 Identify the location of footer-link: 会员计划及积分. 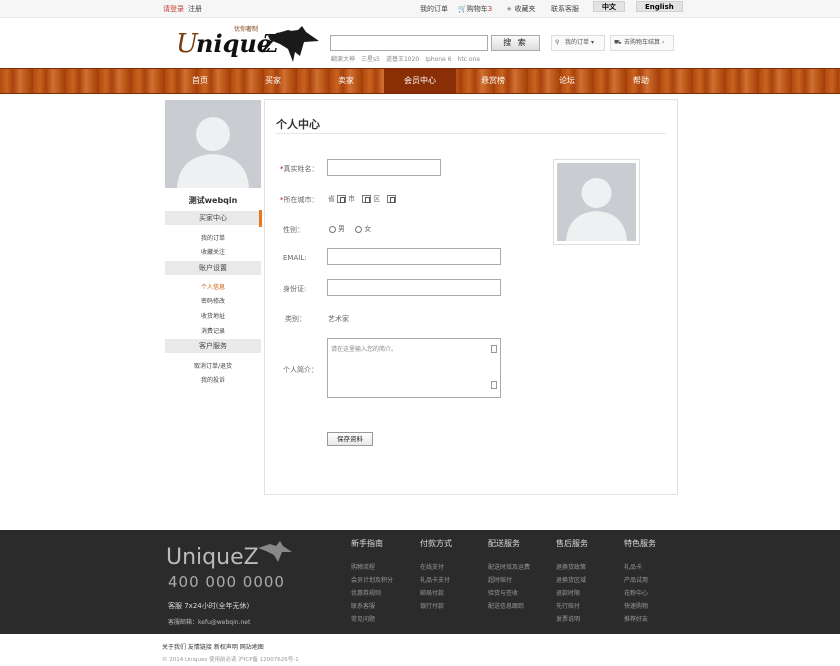
(372, 579).